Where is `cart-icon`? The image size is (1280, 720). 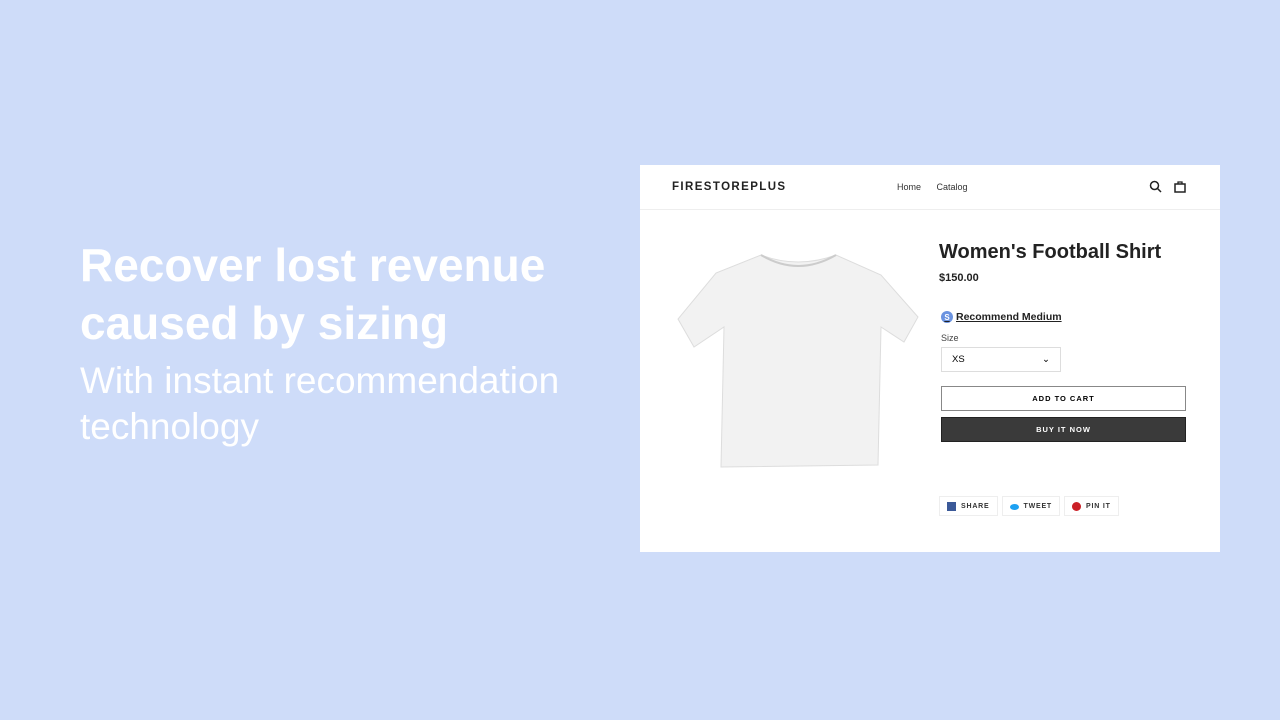 cart-icon is located at coordinates (1180, 186).